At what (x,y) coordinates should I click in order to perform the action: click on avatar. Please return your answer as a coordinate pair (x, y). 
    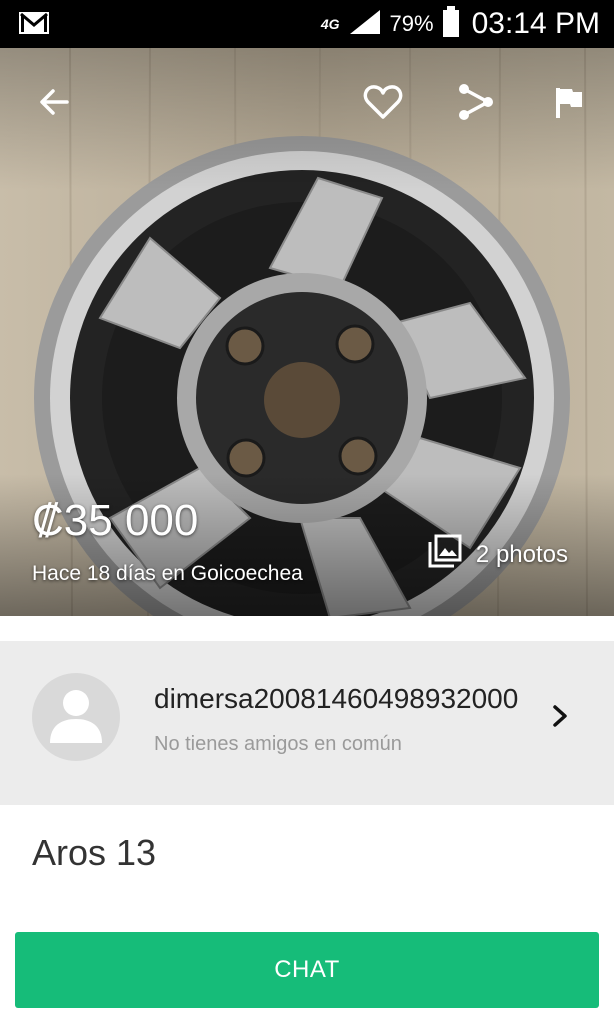
    Looking at the image, I should click on (76, 717).